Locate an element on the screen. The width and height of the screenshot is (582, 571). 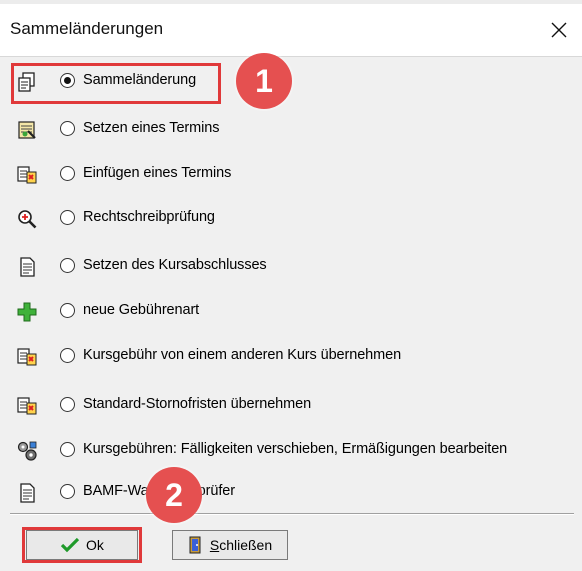
close-window-button is located at coordinates (559, 30).